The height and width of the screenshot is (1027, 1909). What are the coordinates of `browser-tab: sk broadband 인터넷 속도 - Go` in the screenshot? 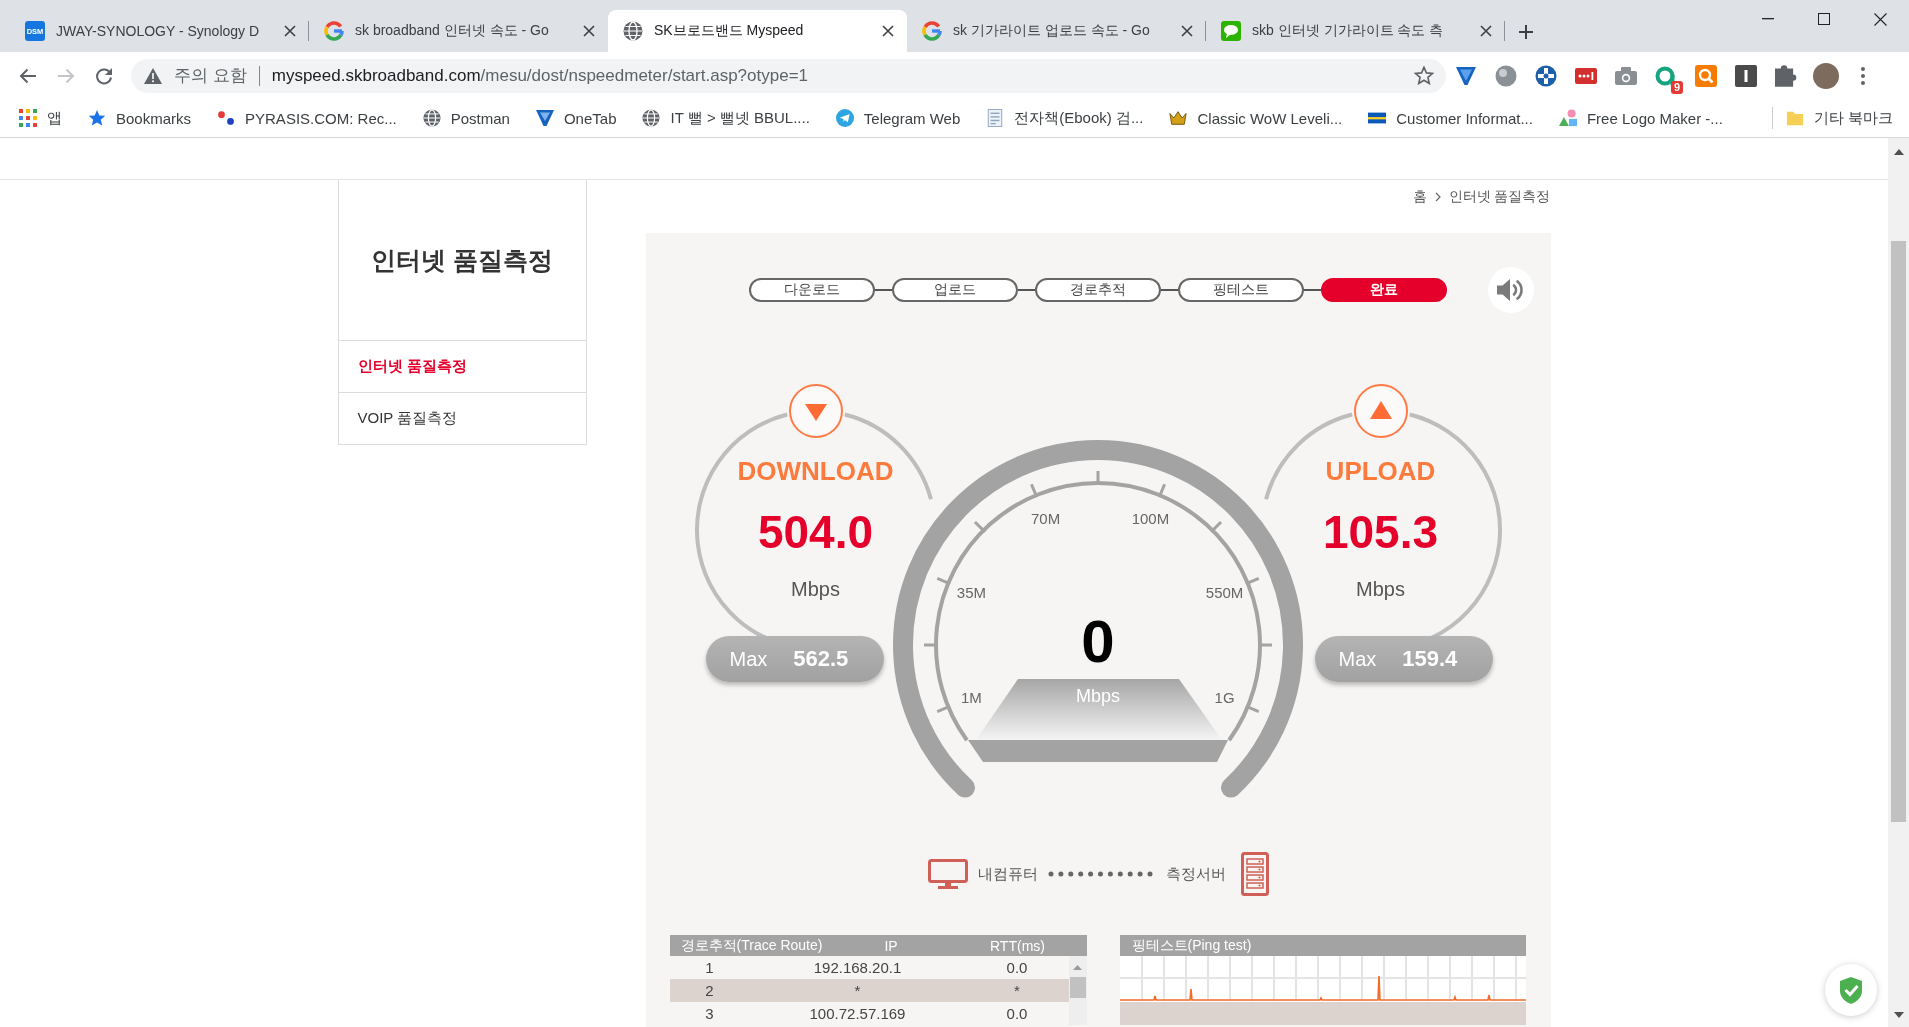 It's located at (458, 31).